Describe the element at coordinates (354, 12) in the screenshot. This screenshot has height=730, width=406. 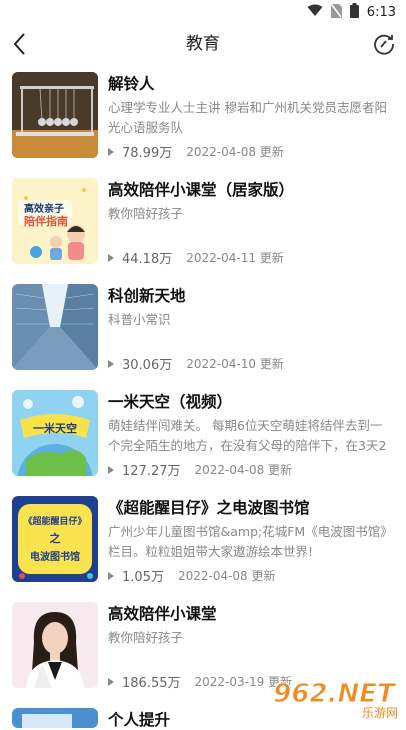
I see `battery-icon` at that location.